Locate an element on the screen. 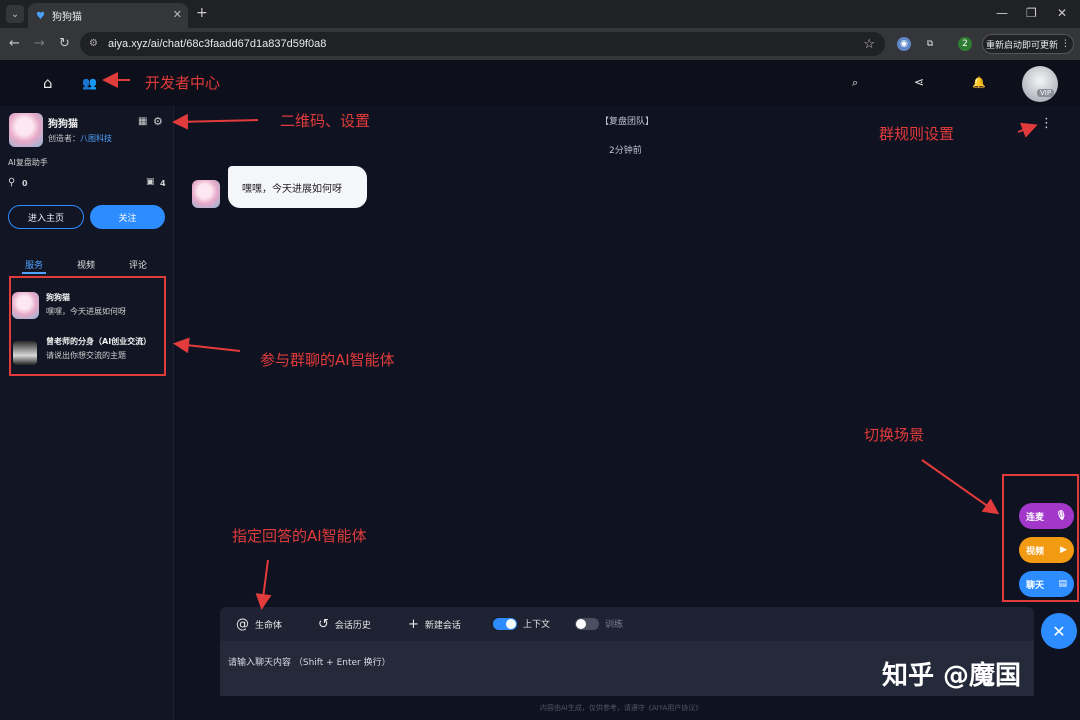  bot-avatar is located at coordinates (26, 130).